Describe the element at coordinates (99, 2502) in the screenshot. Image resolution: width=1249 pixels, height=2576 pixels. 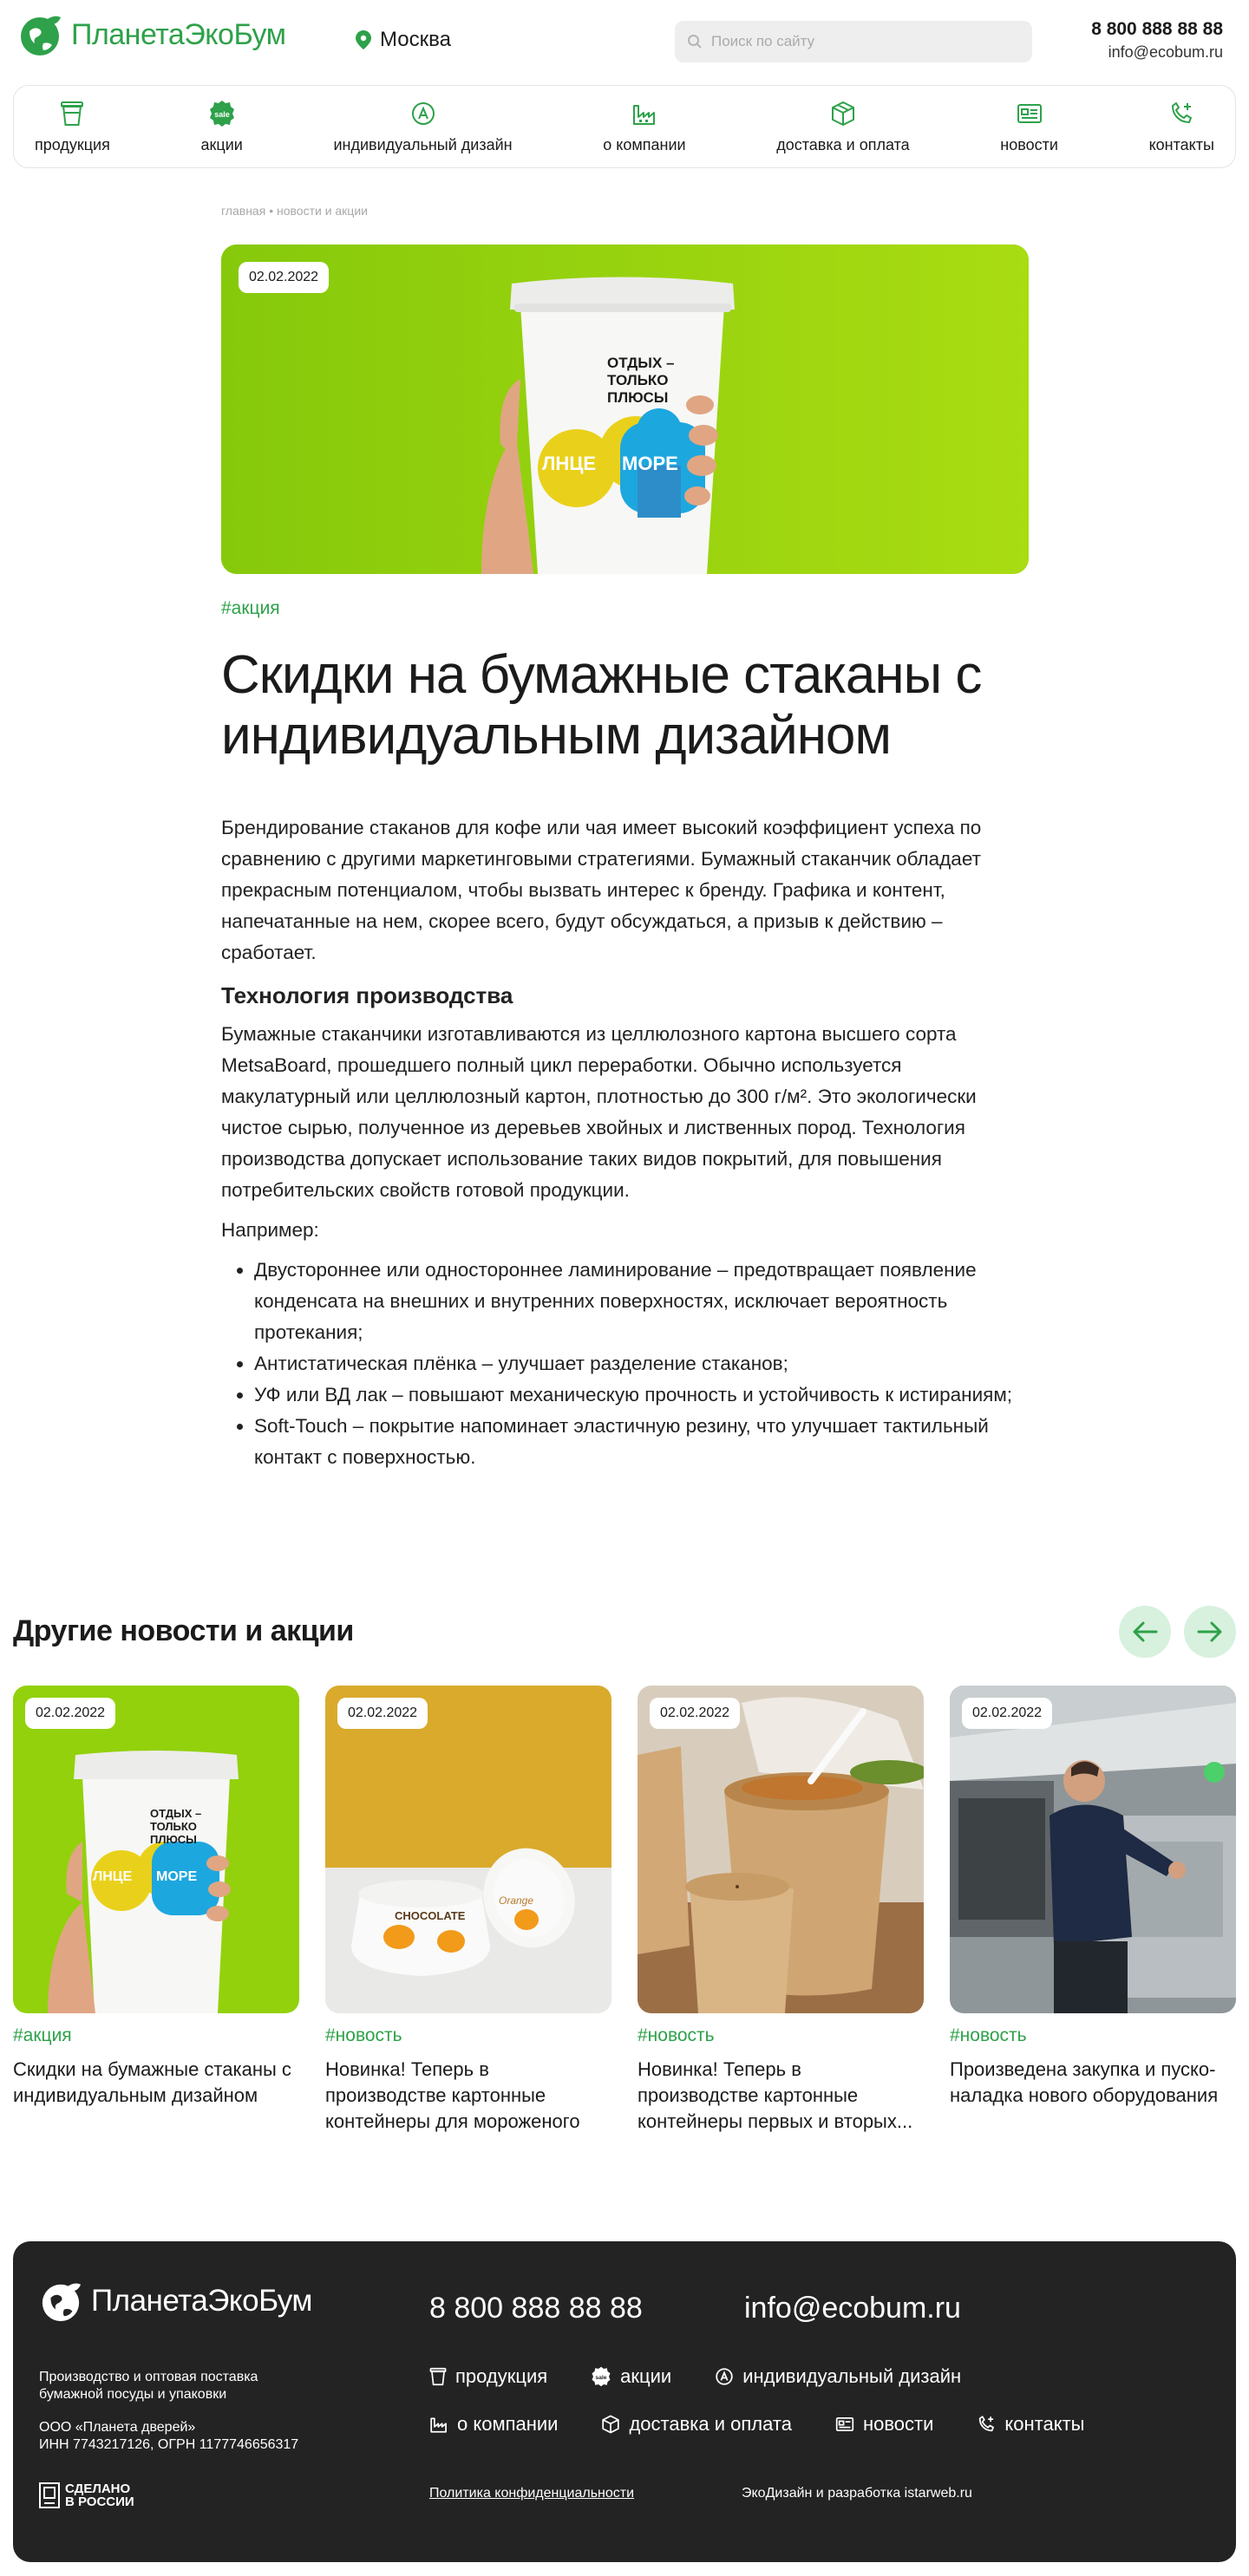
I see `made-in-russia-line2: В РОССИИ` at that location.